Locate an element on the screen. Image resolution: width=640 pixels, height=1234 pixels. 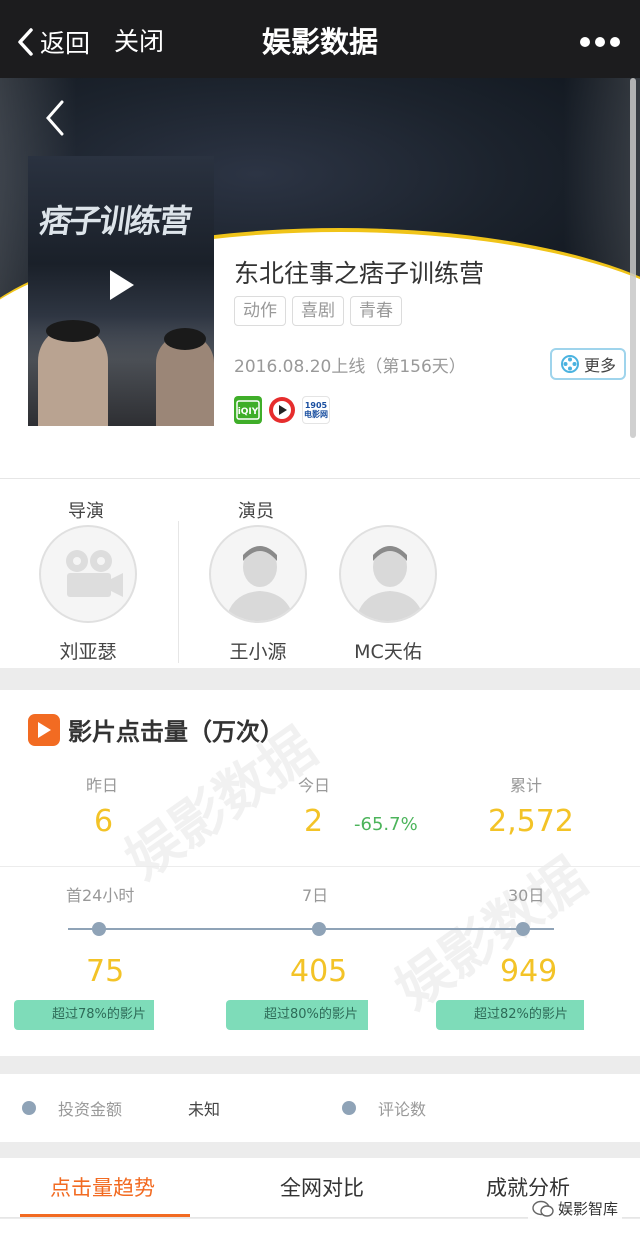
film-camera-icon is located at coordinates (94, 573).